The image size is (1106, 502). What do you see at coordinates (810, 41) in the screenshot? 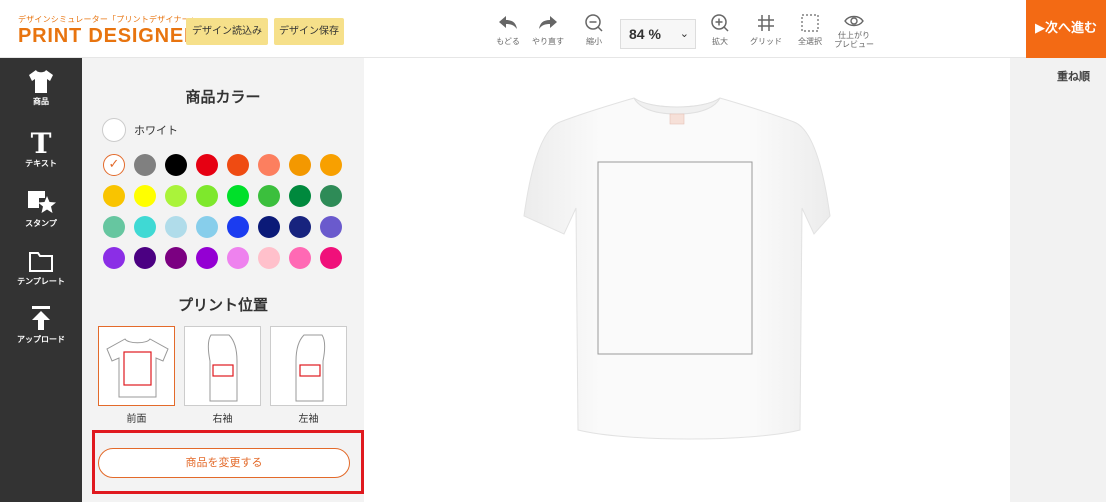
I see `select-all-label: 全選択` at bounding box center [810, 41].